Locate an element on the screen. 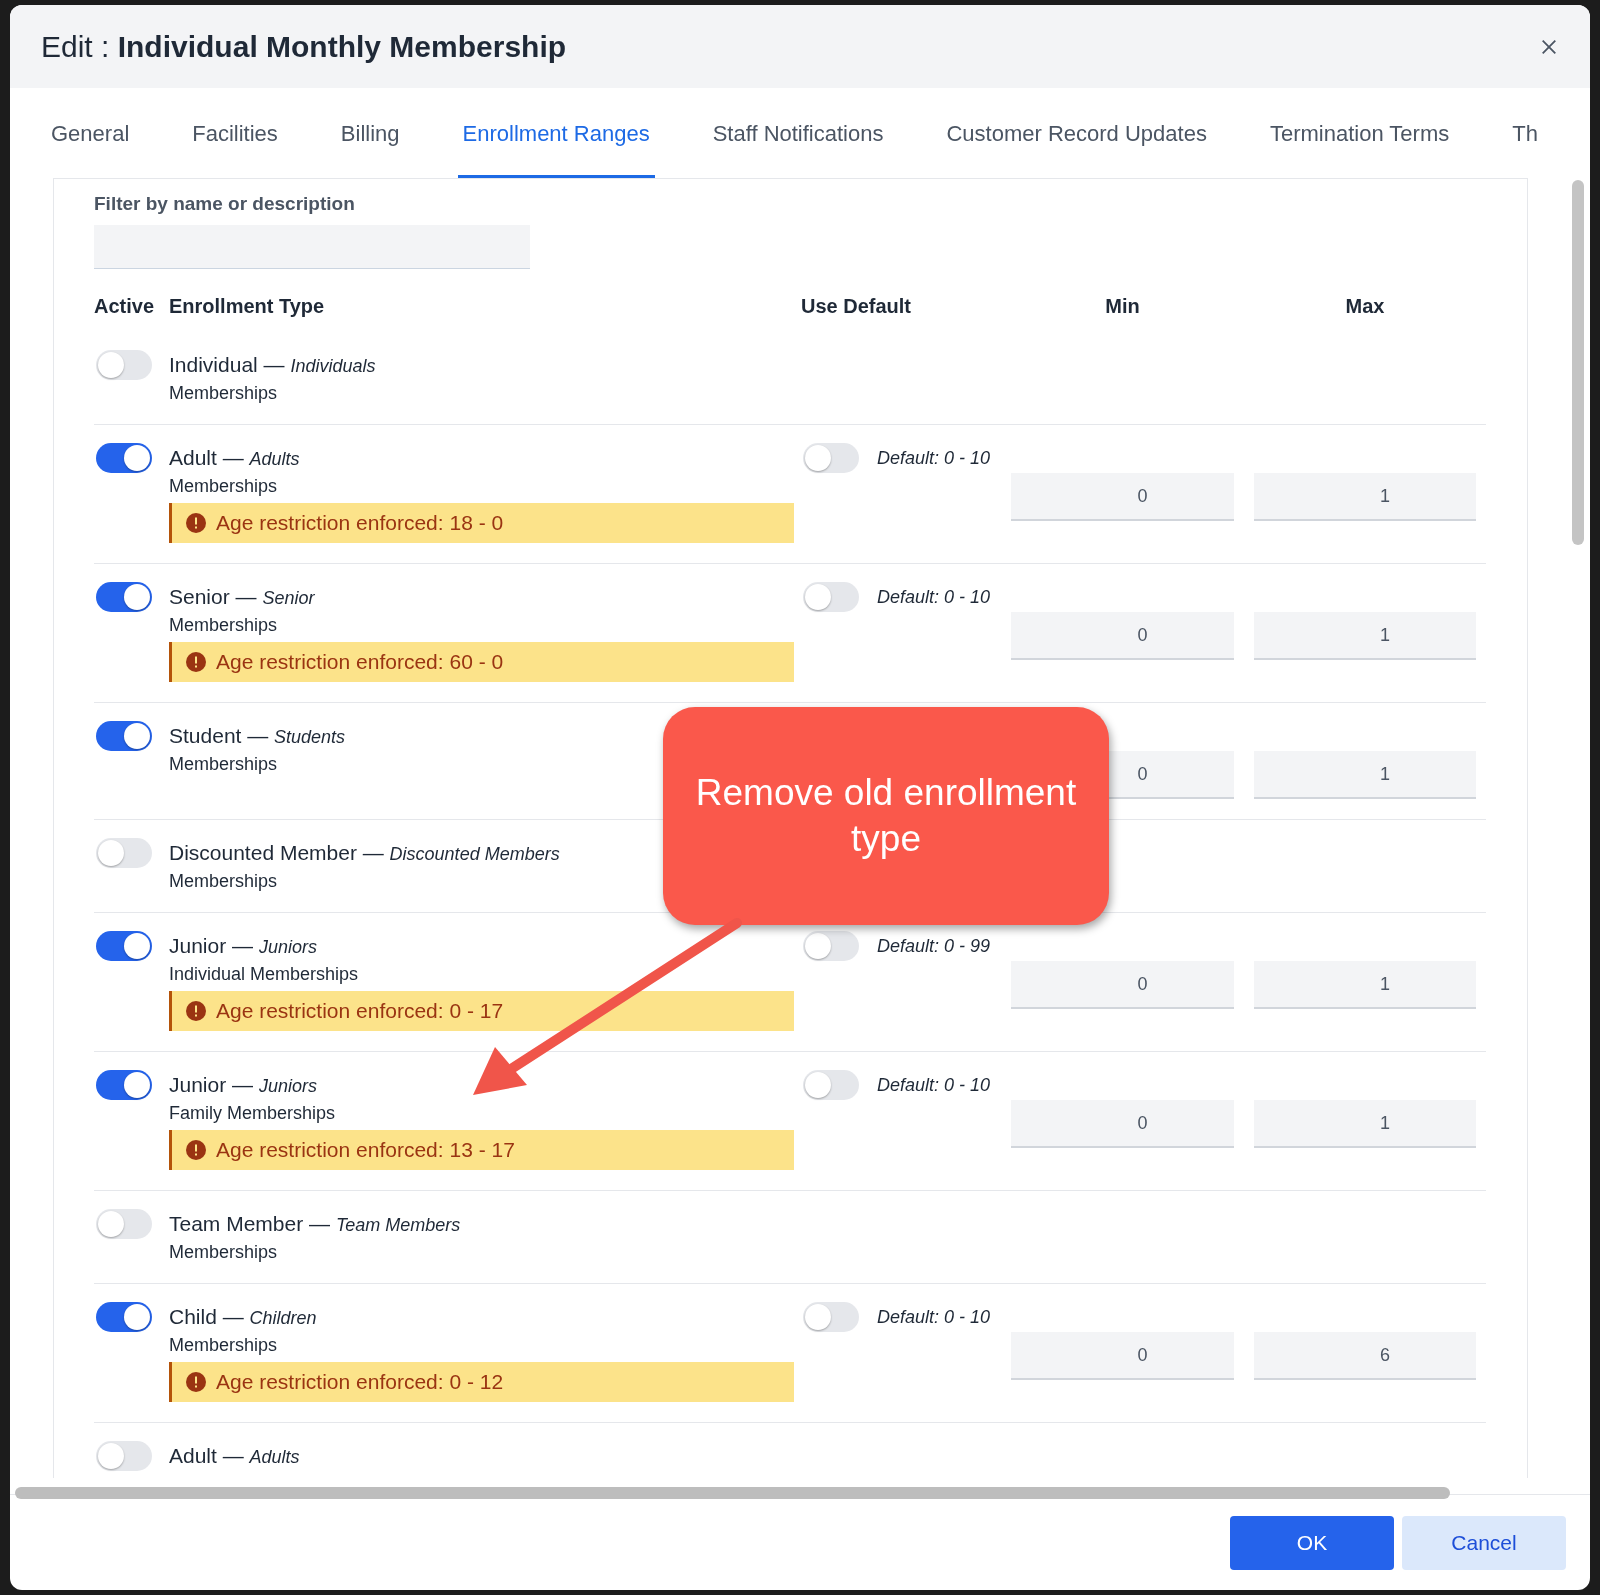  filter-label: Filter by name or description is located at coordinates (225, 204).